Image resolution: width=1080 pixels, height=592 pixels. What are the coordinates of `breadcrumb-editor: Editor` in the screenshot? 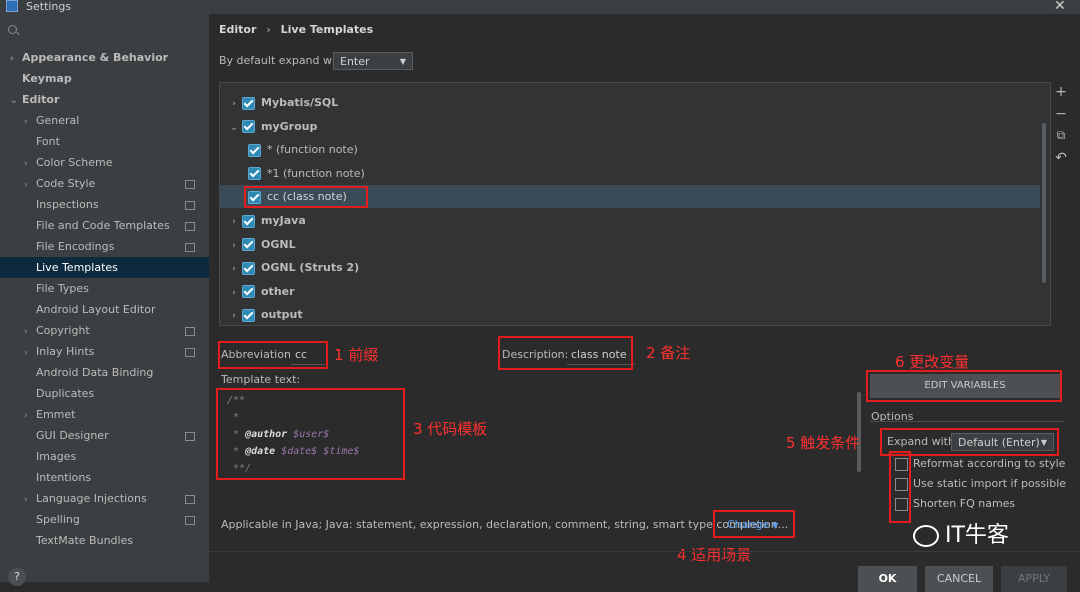 It's located at (237, 29).